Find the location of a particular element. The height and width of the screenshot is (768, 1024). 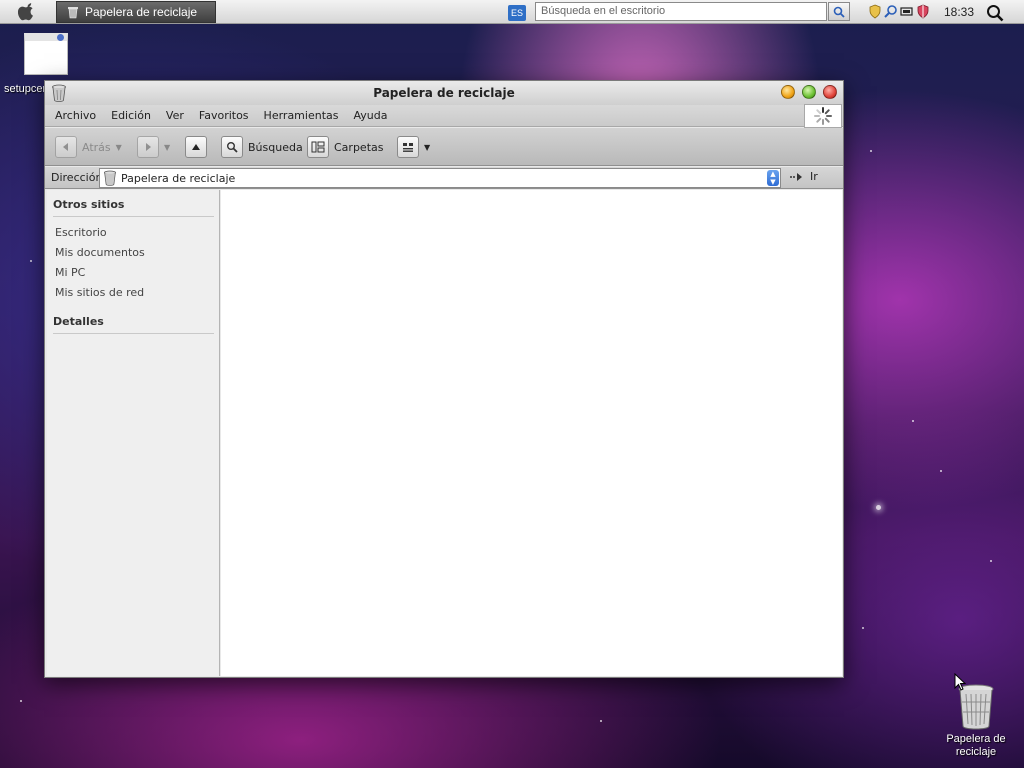

address-bar: Dirección Papelera de reciclaje ▲ ▼ Ir is located at coordinates (444, 178).